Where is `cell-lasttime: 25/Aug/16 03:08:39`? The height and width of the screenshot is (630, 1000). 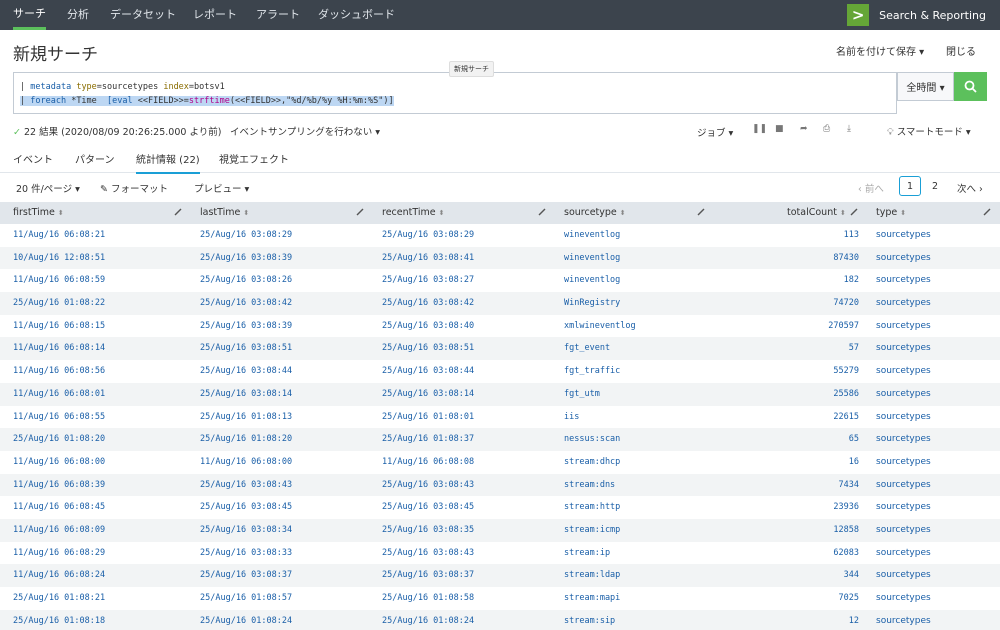 cell-lasttime: 25/Aug/16 03:08:39 is located at coordinates (246, 326).